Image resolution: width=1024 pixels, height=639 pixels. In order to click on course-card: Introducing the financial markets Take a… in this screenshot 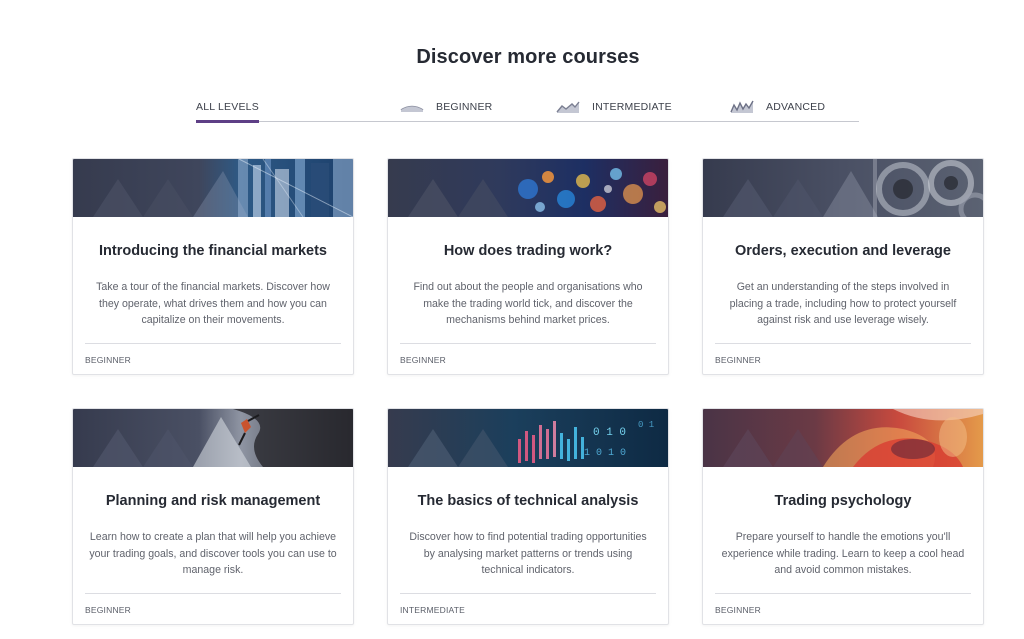, I will do `click(213, 266)`.